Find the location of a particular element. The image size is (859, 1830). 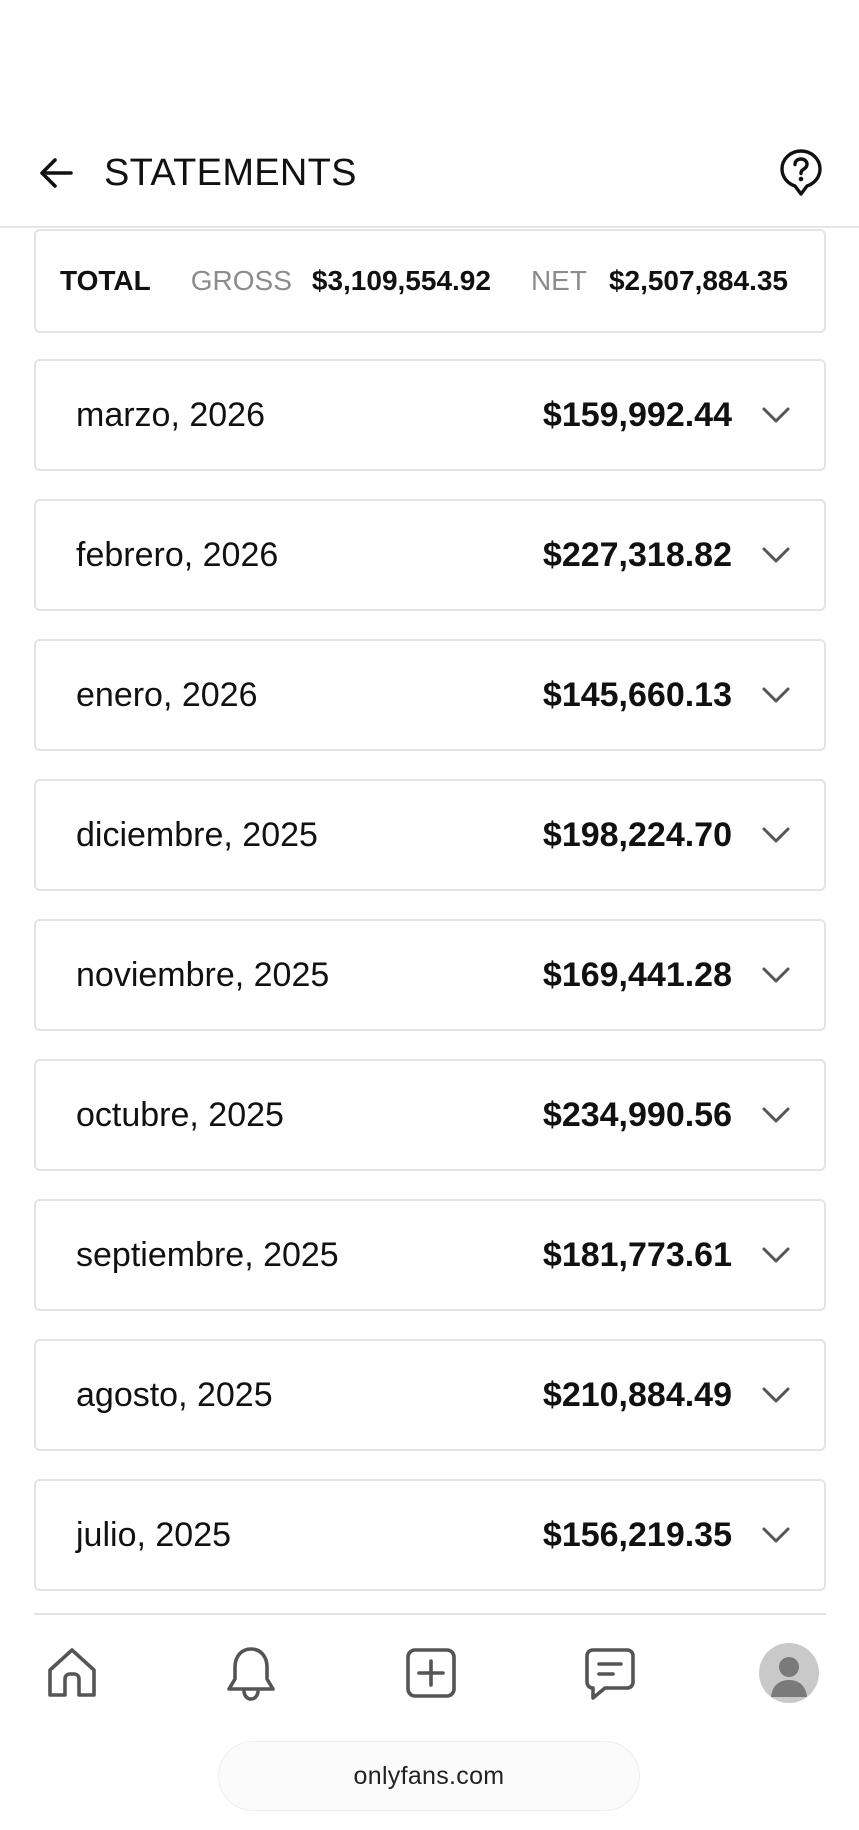

top-bar: STATEMENTS is located at coordinates (429, 174).